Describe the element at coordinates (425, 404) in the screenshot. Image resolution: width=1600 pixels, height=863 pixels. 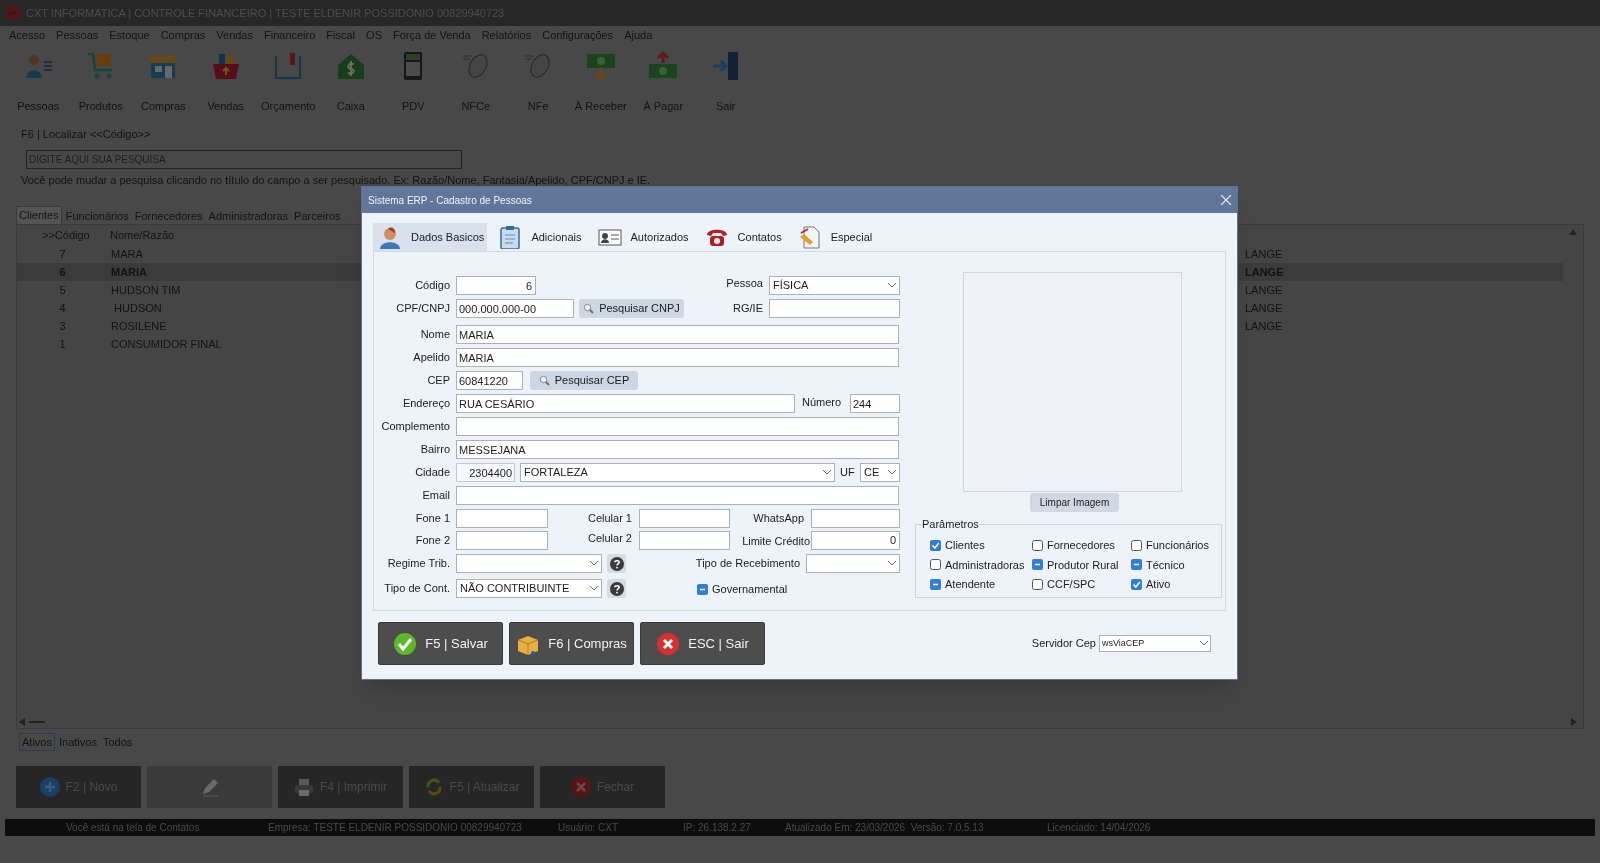
I see `field-label: Endereço` at that location.